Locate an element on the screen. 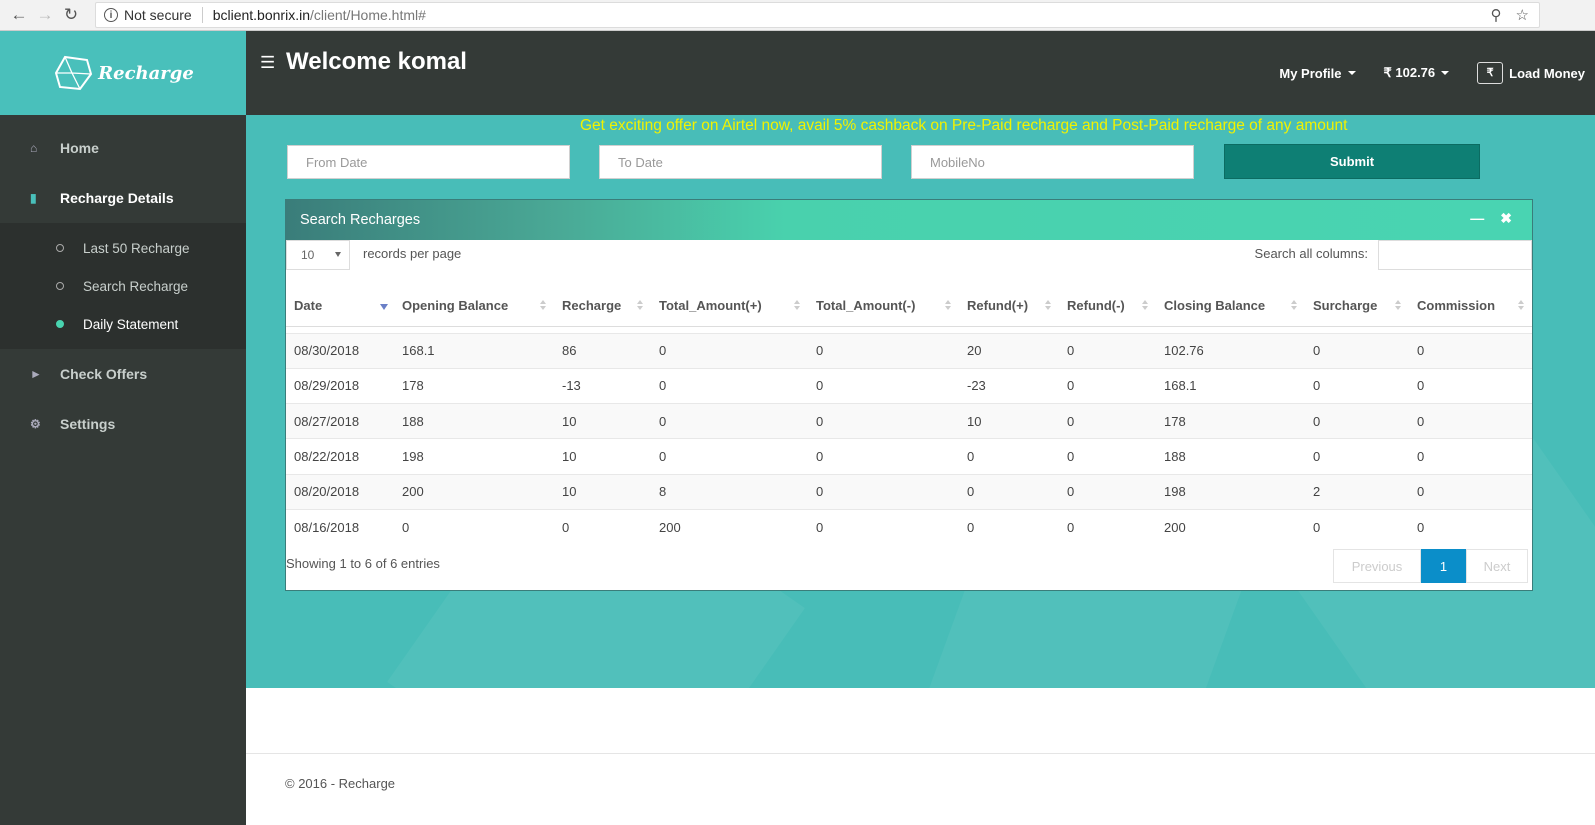  table-row: 08/27/2018 188 10 0 0 10 0 178 0 0 is located at coordinates (909, 421).